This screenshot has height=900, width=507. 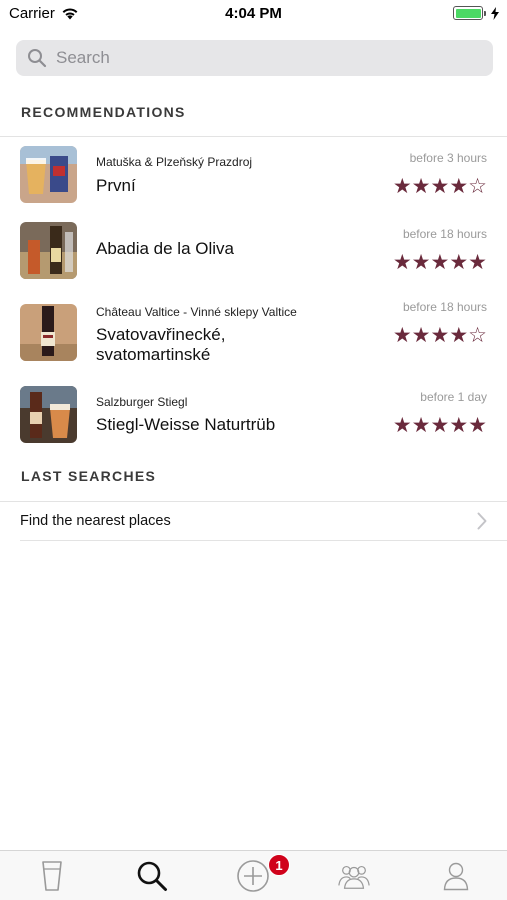 I want to click on producer-name: Matuška & Plzeňský Prazdroj, so click(x=174, y=162).